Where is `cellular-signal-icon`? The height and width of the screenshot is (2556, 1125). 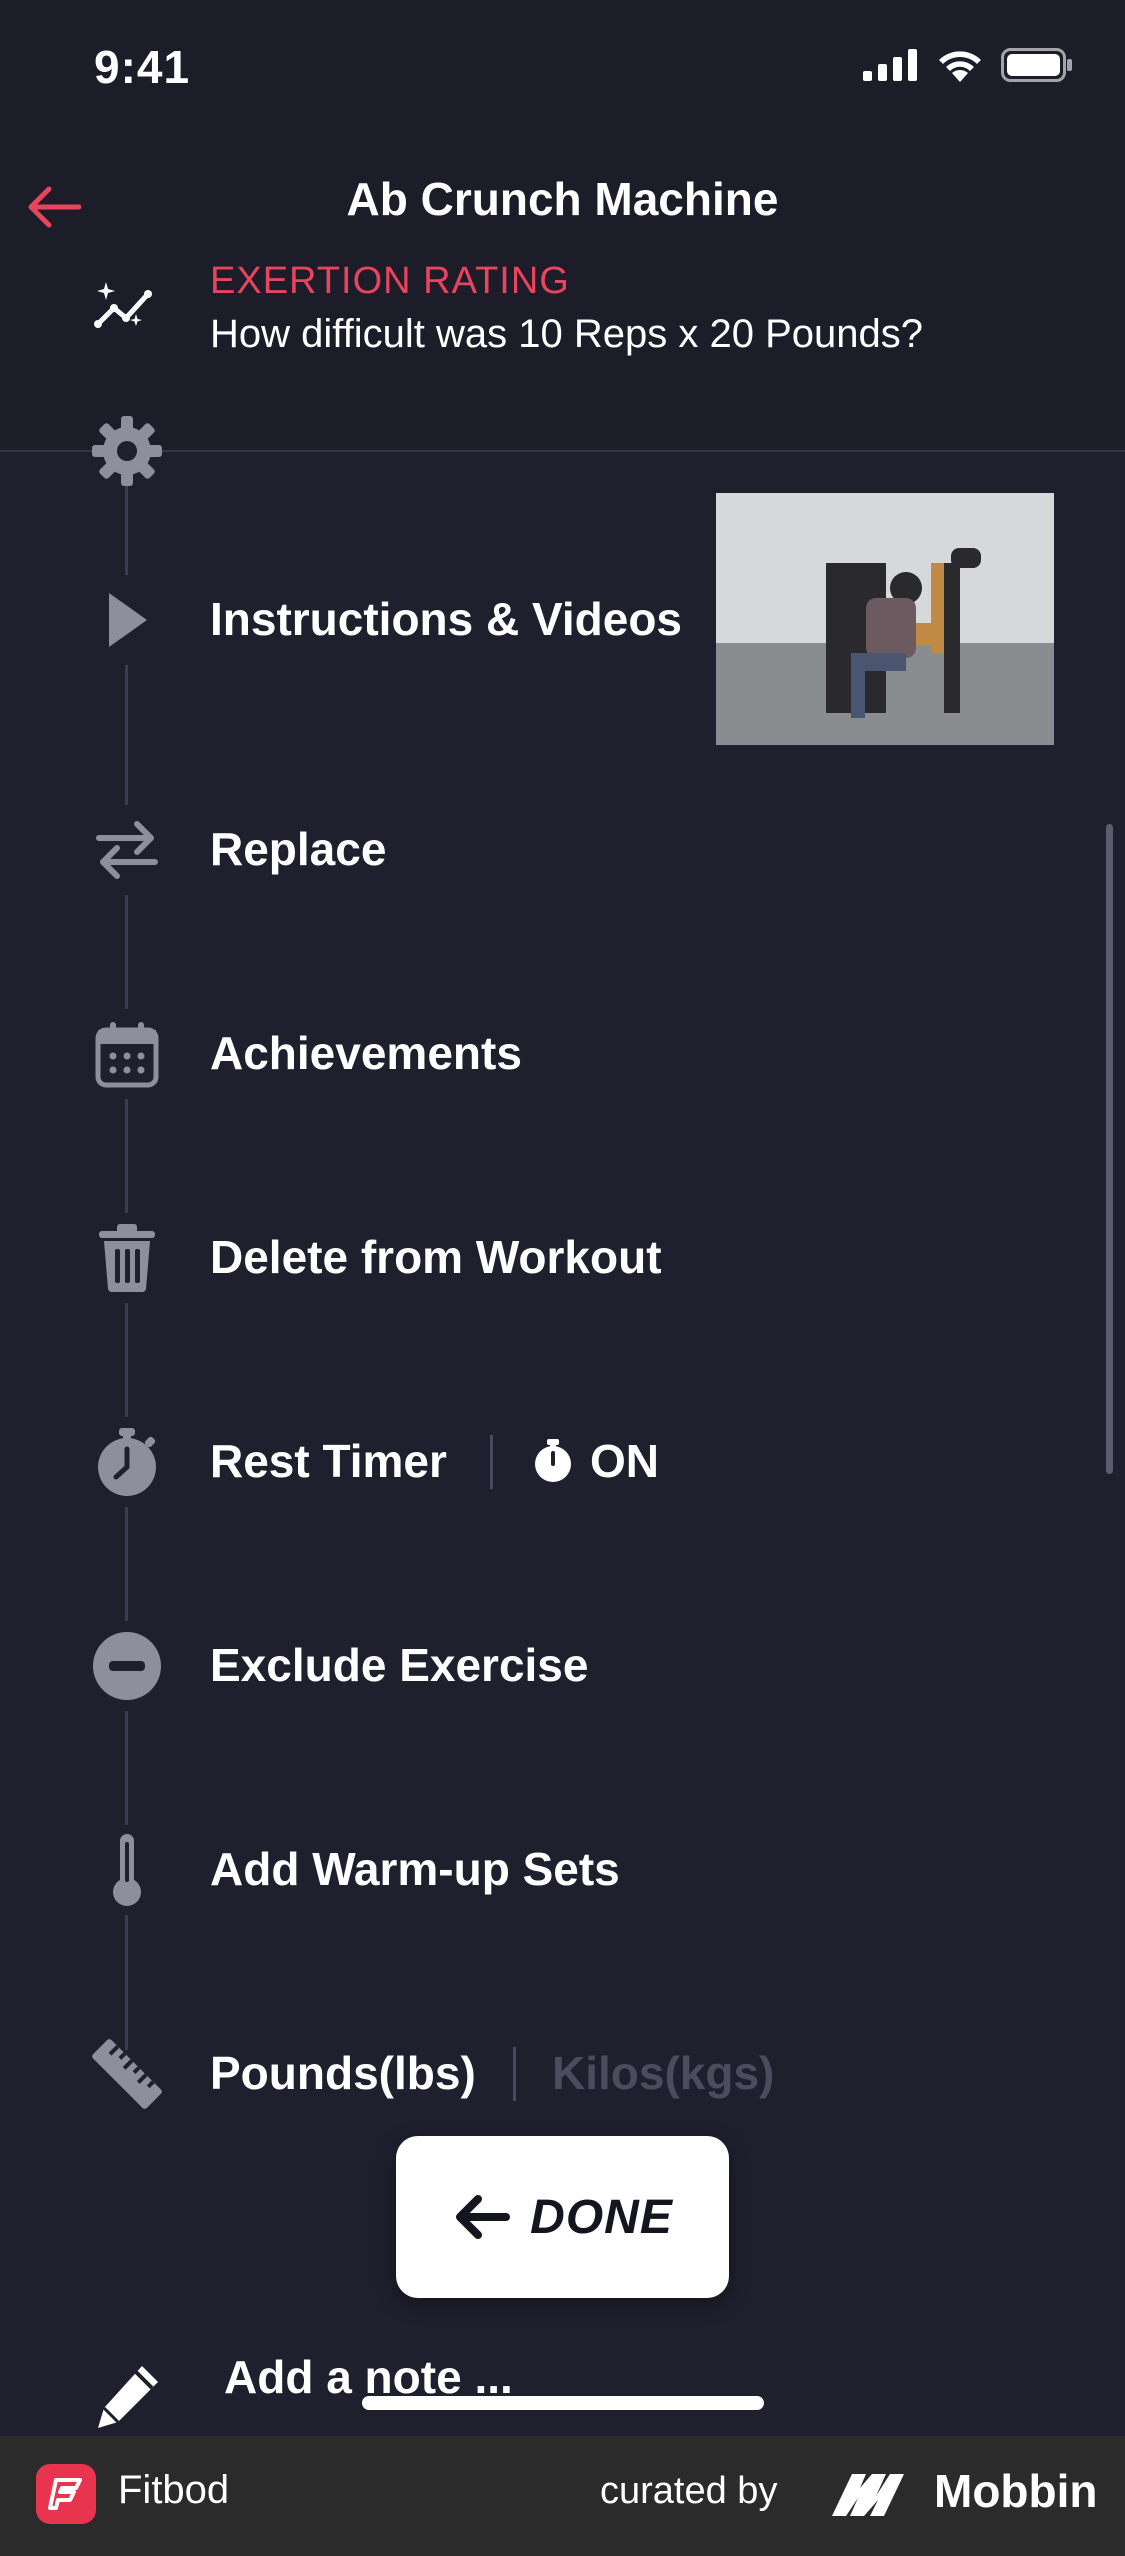 cellular-signal-icon is located at coordinates (890, 65).